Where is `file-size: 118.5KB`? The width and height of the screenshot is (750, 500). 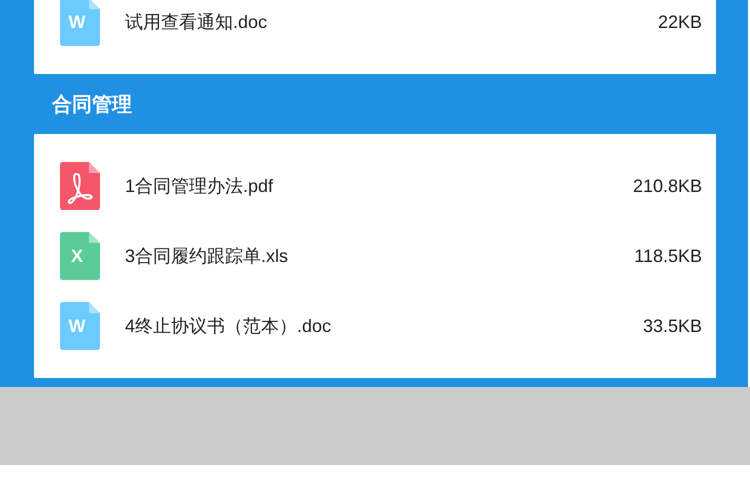 file-size: 118.5KB is located at coordinates (668, 256).